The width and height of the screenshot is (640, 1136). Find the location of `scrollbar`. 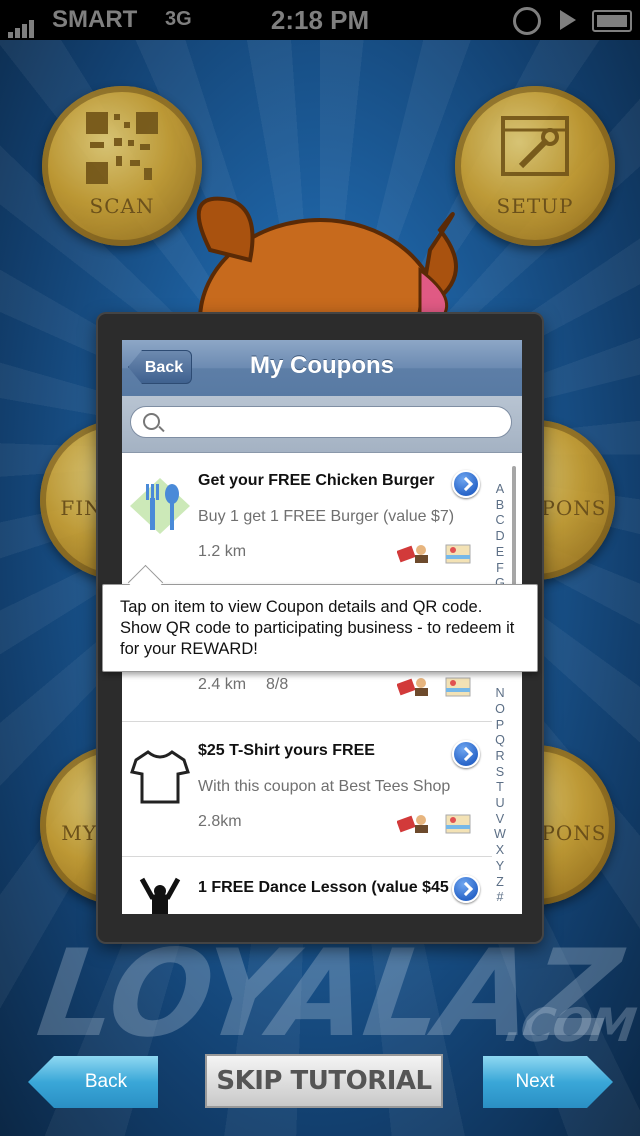

scrollbar is located at coordinates (514, 526).